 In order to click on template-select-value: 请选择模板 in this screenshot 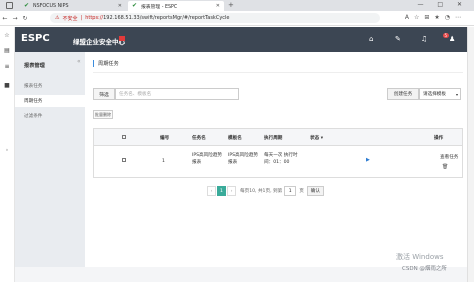, I will do `click(434, 94)`.